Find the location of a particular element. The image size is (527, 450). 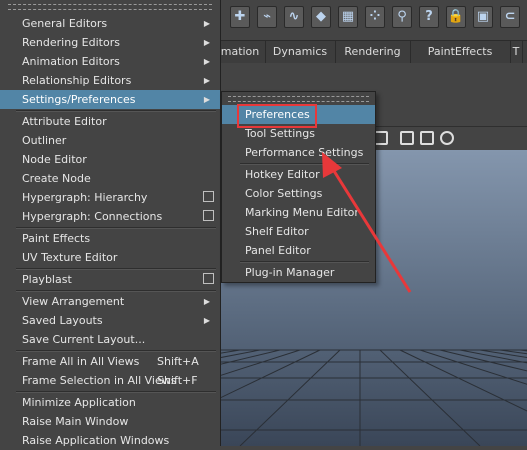

menu-item-label: Minimize Application is located at coordinates (79, 402).